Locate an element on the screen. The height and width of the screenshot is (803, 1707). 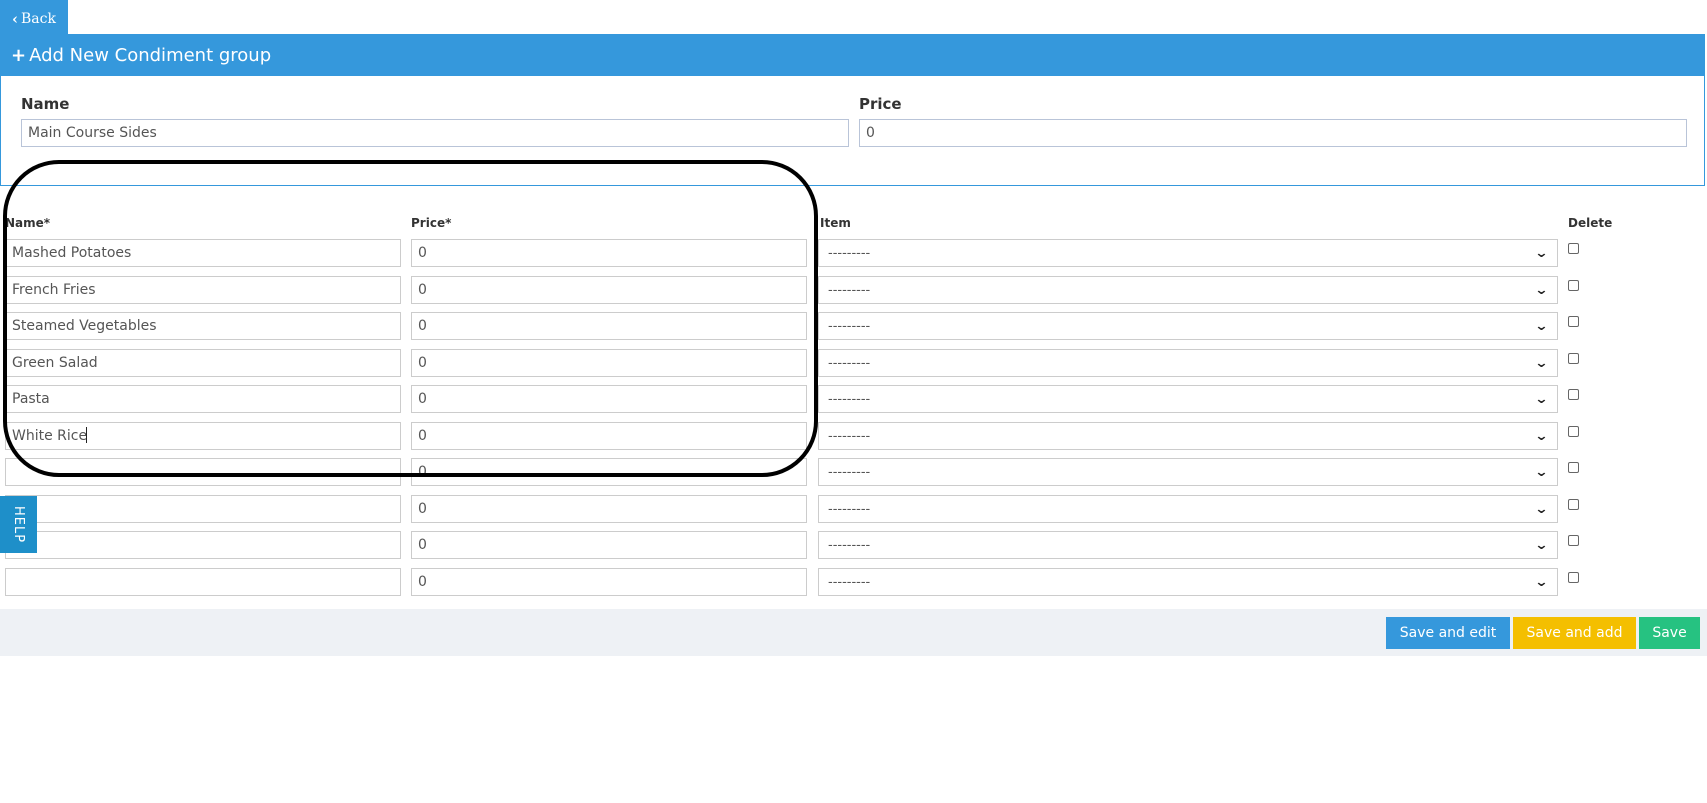
name-label: Name is located at coordinates (45, 104).